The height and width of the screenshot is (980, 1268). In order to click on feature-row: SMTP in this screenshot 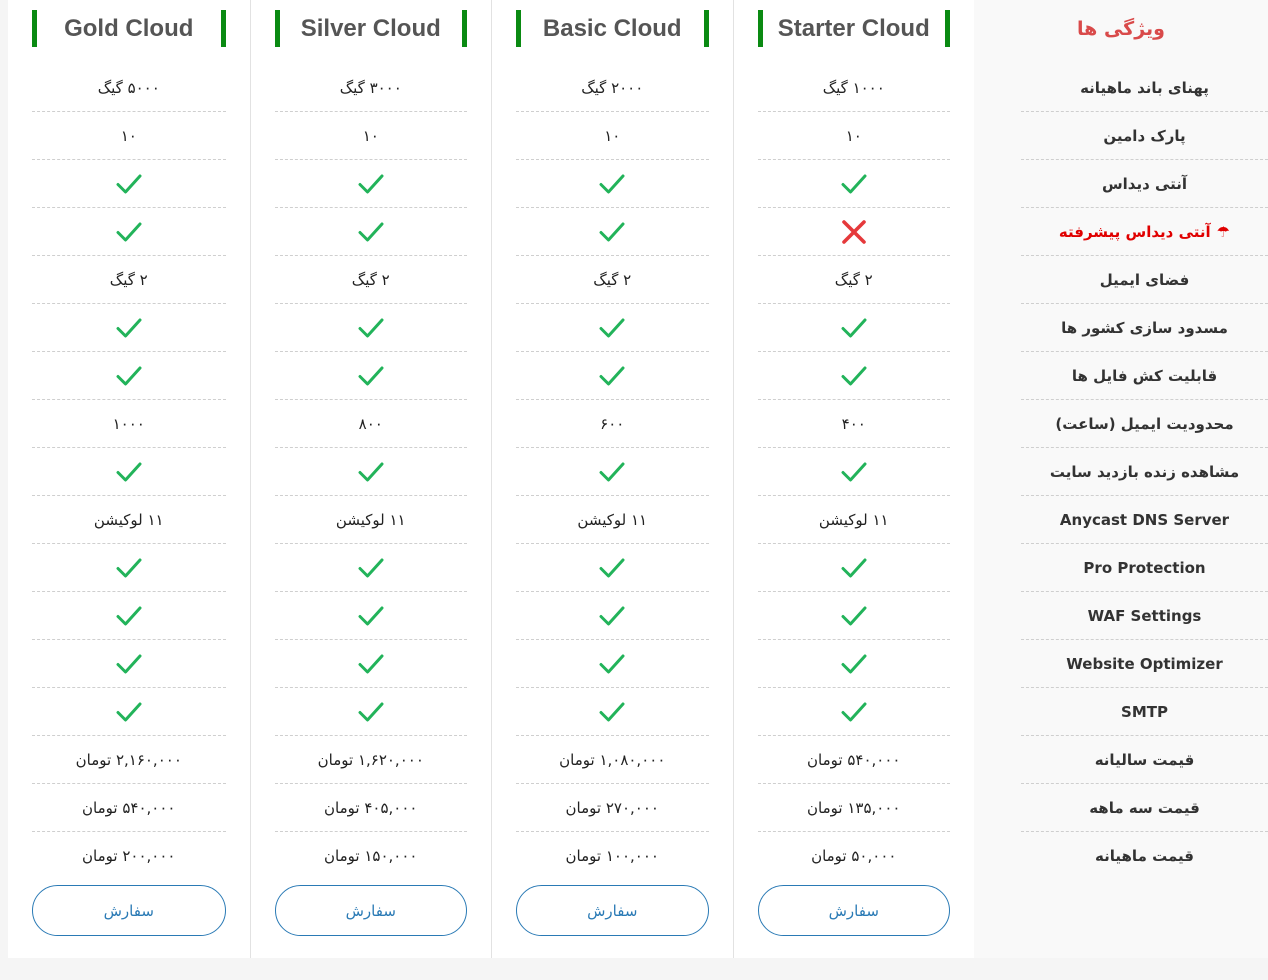, I will do `click(1144, 712)`.